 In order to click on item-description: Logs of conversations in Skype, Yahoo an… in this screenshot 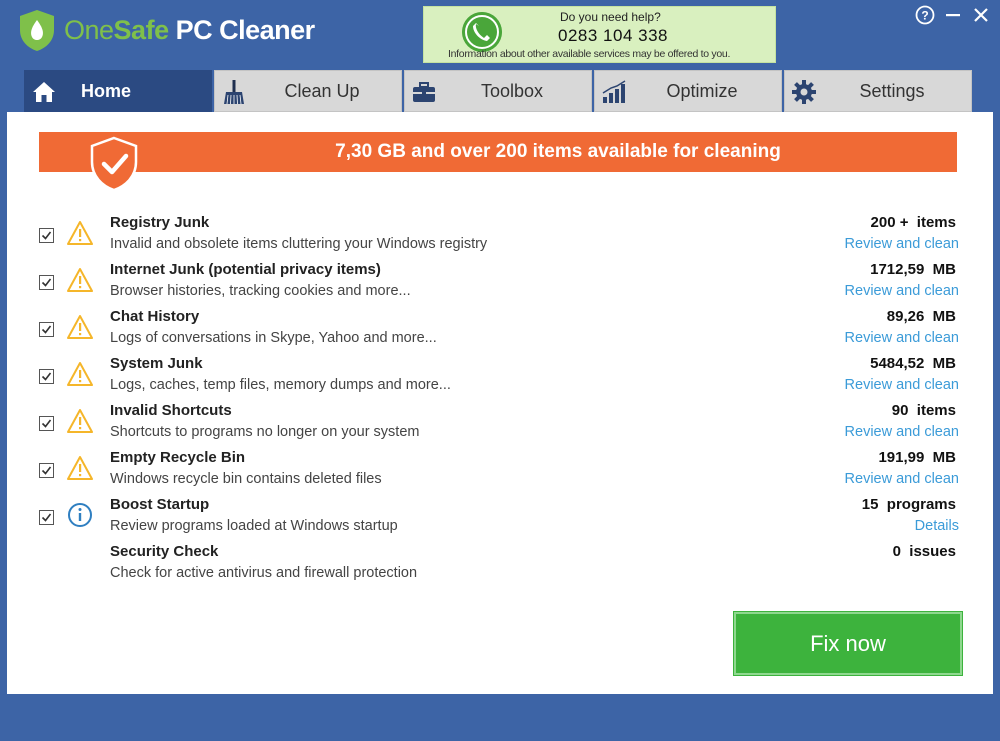, I will do `click(273, 338)`.